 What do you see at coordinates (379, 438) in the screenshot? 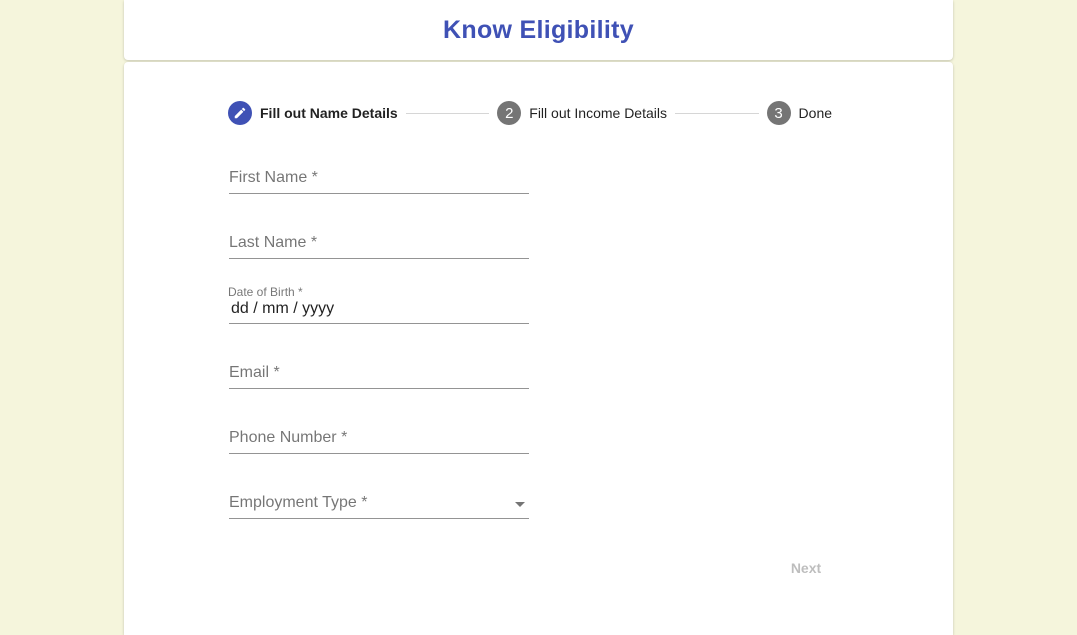
I see `phone-number-field: Phone Number *` at bounding box center [379, 438].